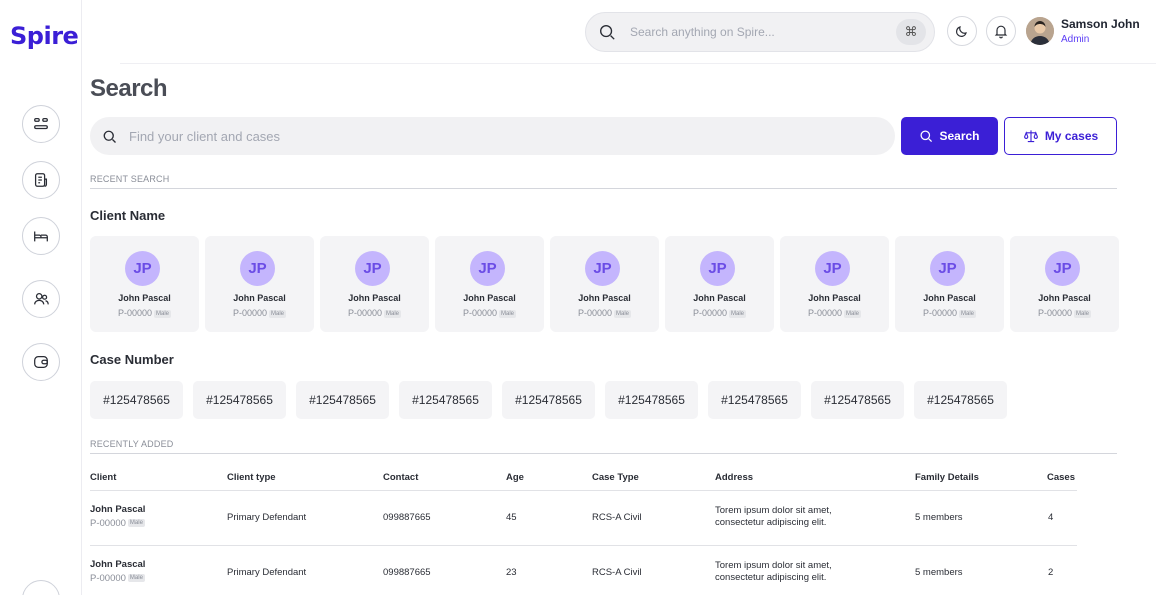 The width and height of the screenshot is (1156, 595). What do you see at coordinates (1075, 39) in the screenshot?
I see `user-role: Admin` at bounding box center [1075, 39].